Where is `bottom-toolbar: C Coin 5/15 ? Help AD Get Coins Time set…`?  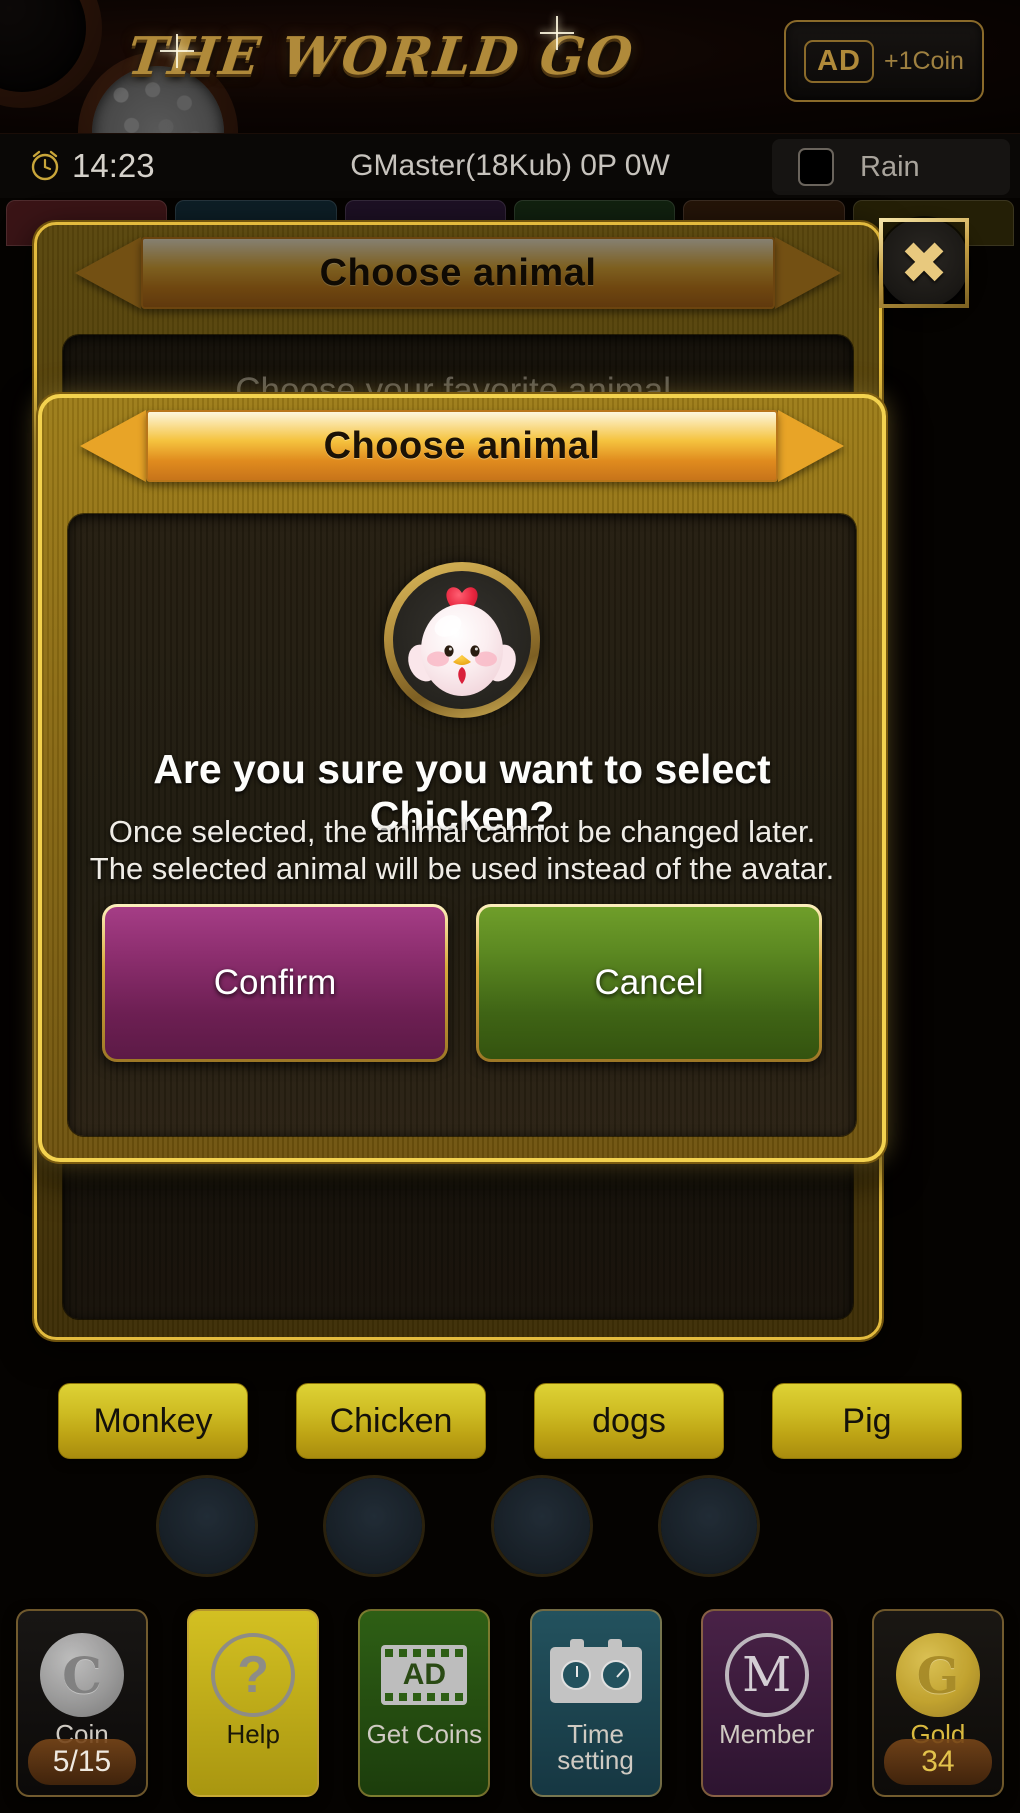 bottom-toolbar: C Coin 5/15 ? Help AD Get Coins Time set… is located at coordinates (510, 1704).